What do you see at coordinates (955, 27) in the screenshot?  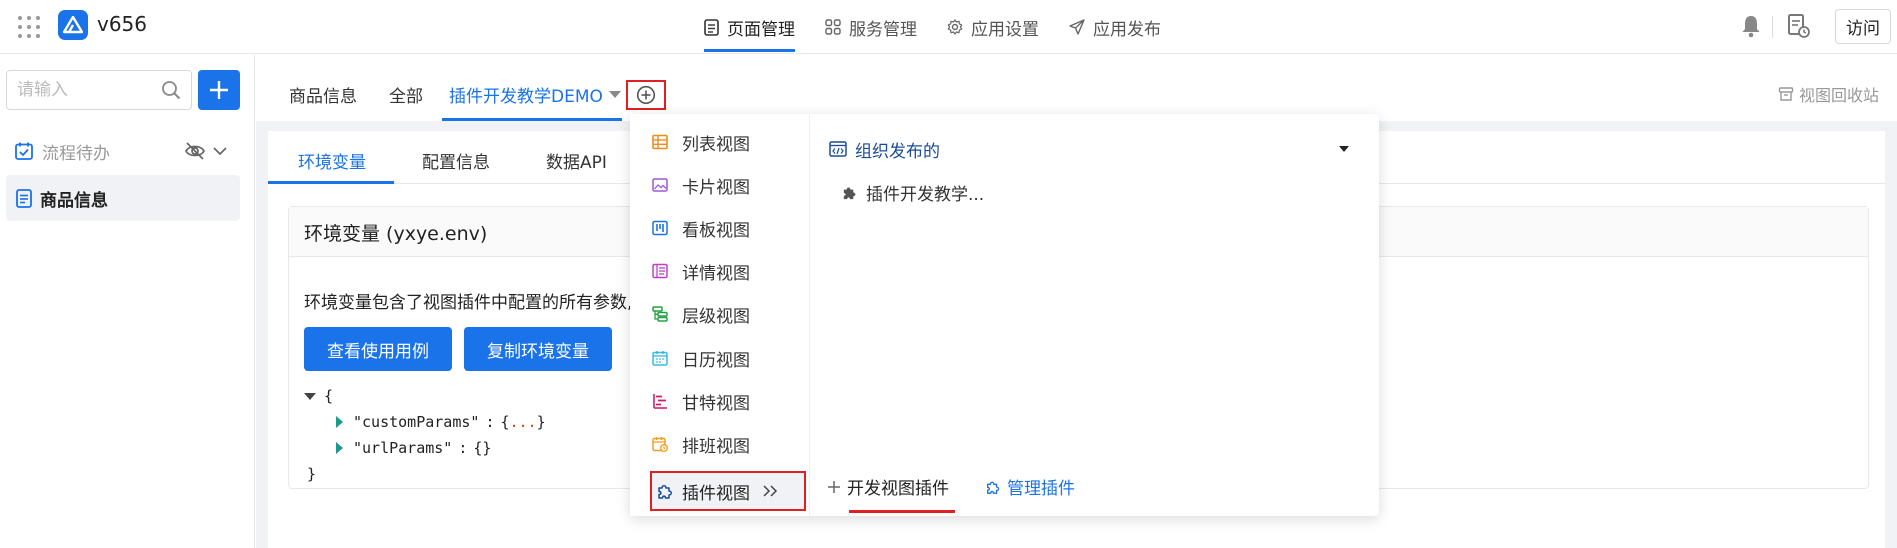 I see `gear-icon` at bounding box center [955, 27].